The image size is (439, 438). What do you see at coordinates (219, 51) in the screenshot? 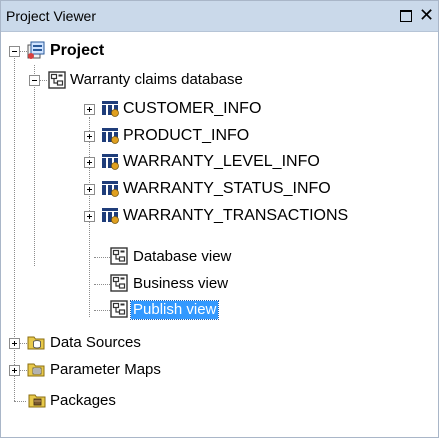
I see `tree-node-project: Project` at bounding box center [219, 51].